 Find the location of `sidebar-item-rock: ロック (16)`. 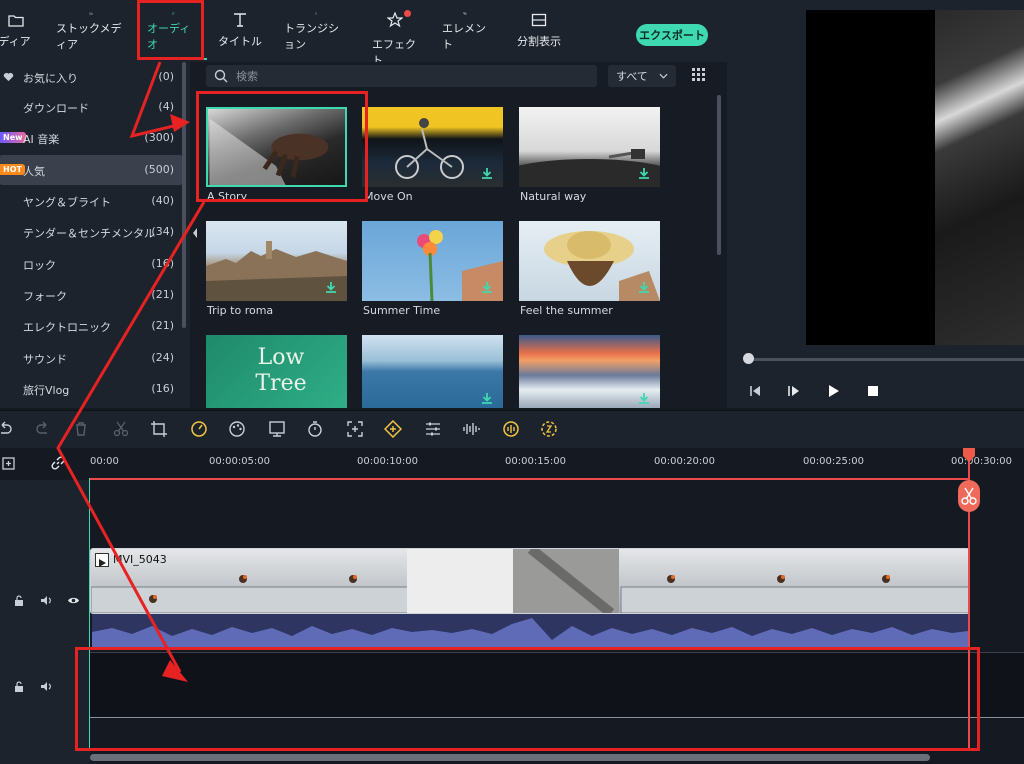

sidebar-item-rock: ロック (16) is located at coordinates (91, 264).